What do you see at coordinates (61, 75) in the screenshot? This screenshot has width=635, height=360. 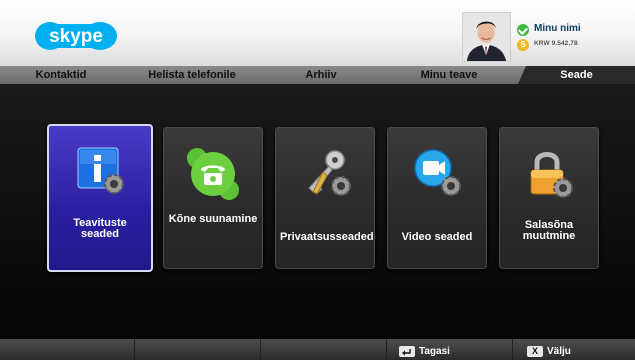 I see `tab-contacts: Kontaktid` at bounding box center [61, 75].